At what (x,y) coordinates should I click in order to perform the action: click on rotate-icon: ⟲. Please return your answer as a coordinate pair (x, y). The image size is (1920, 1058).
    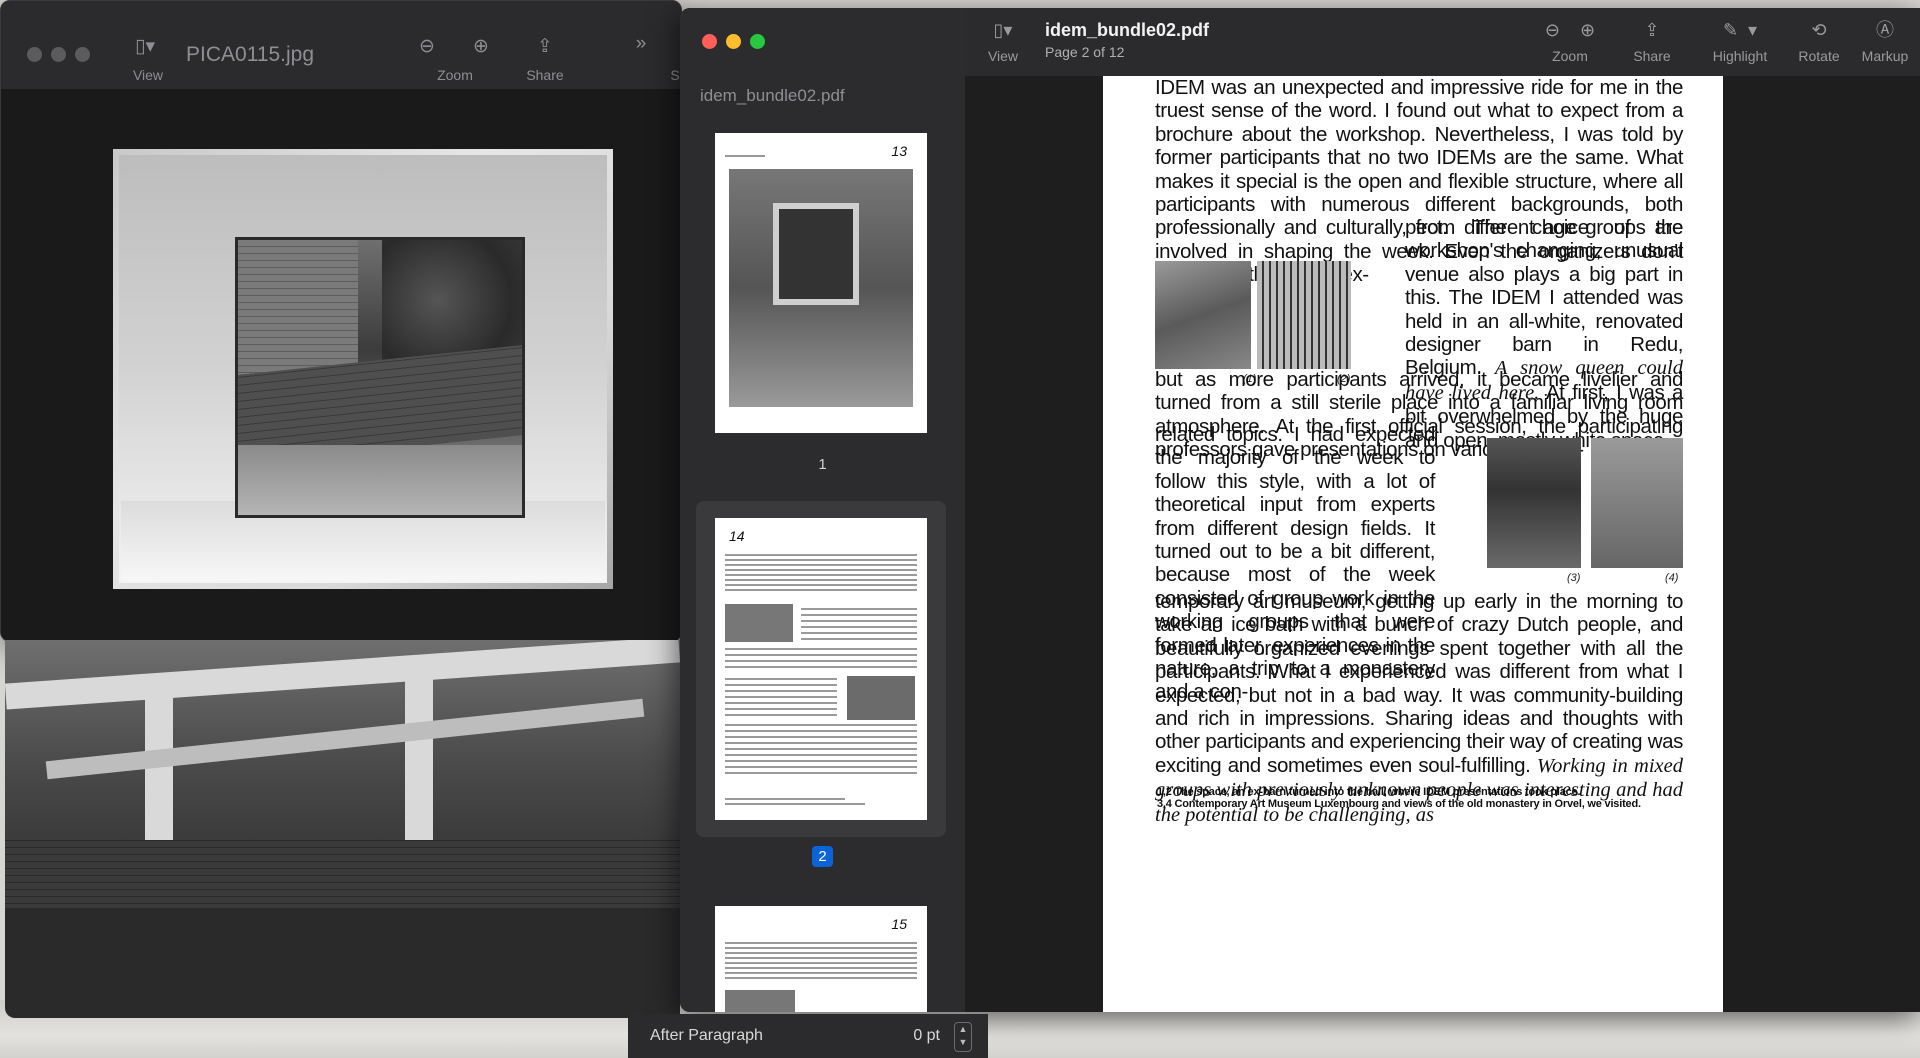
    Looking at the image, I should click on (1819, 30).